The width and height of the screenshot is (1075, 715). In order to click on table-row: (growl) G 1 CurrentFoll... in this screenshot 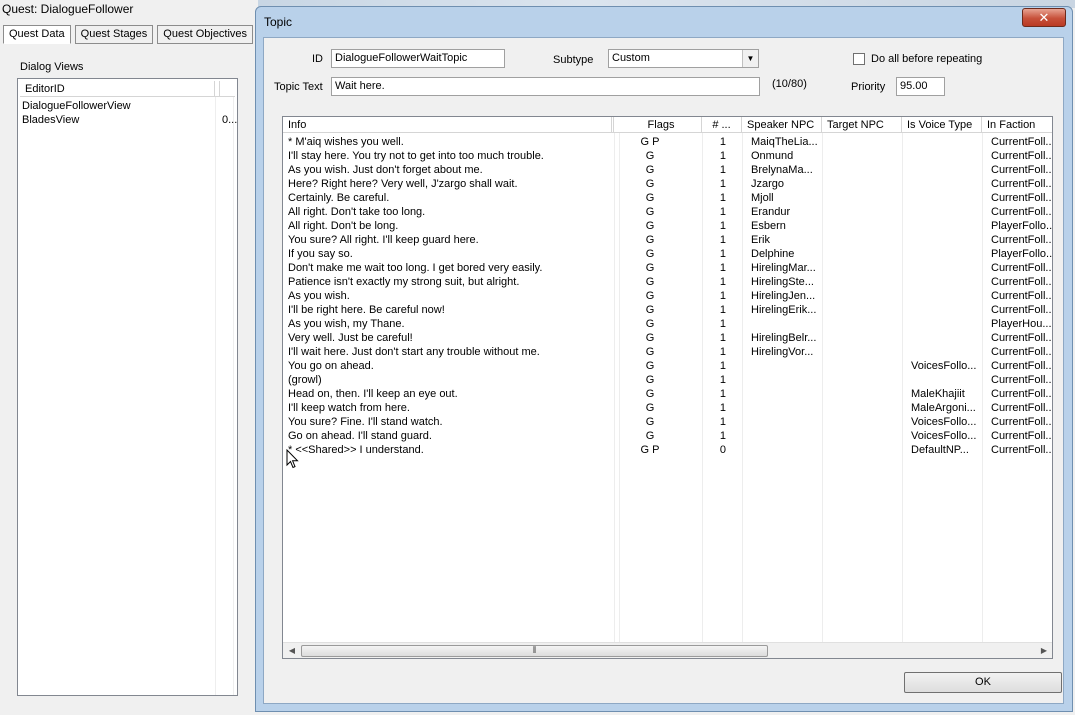, I will do `click(668, 380)`.